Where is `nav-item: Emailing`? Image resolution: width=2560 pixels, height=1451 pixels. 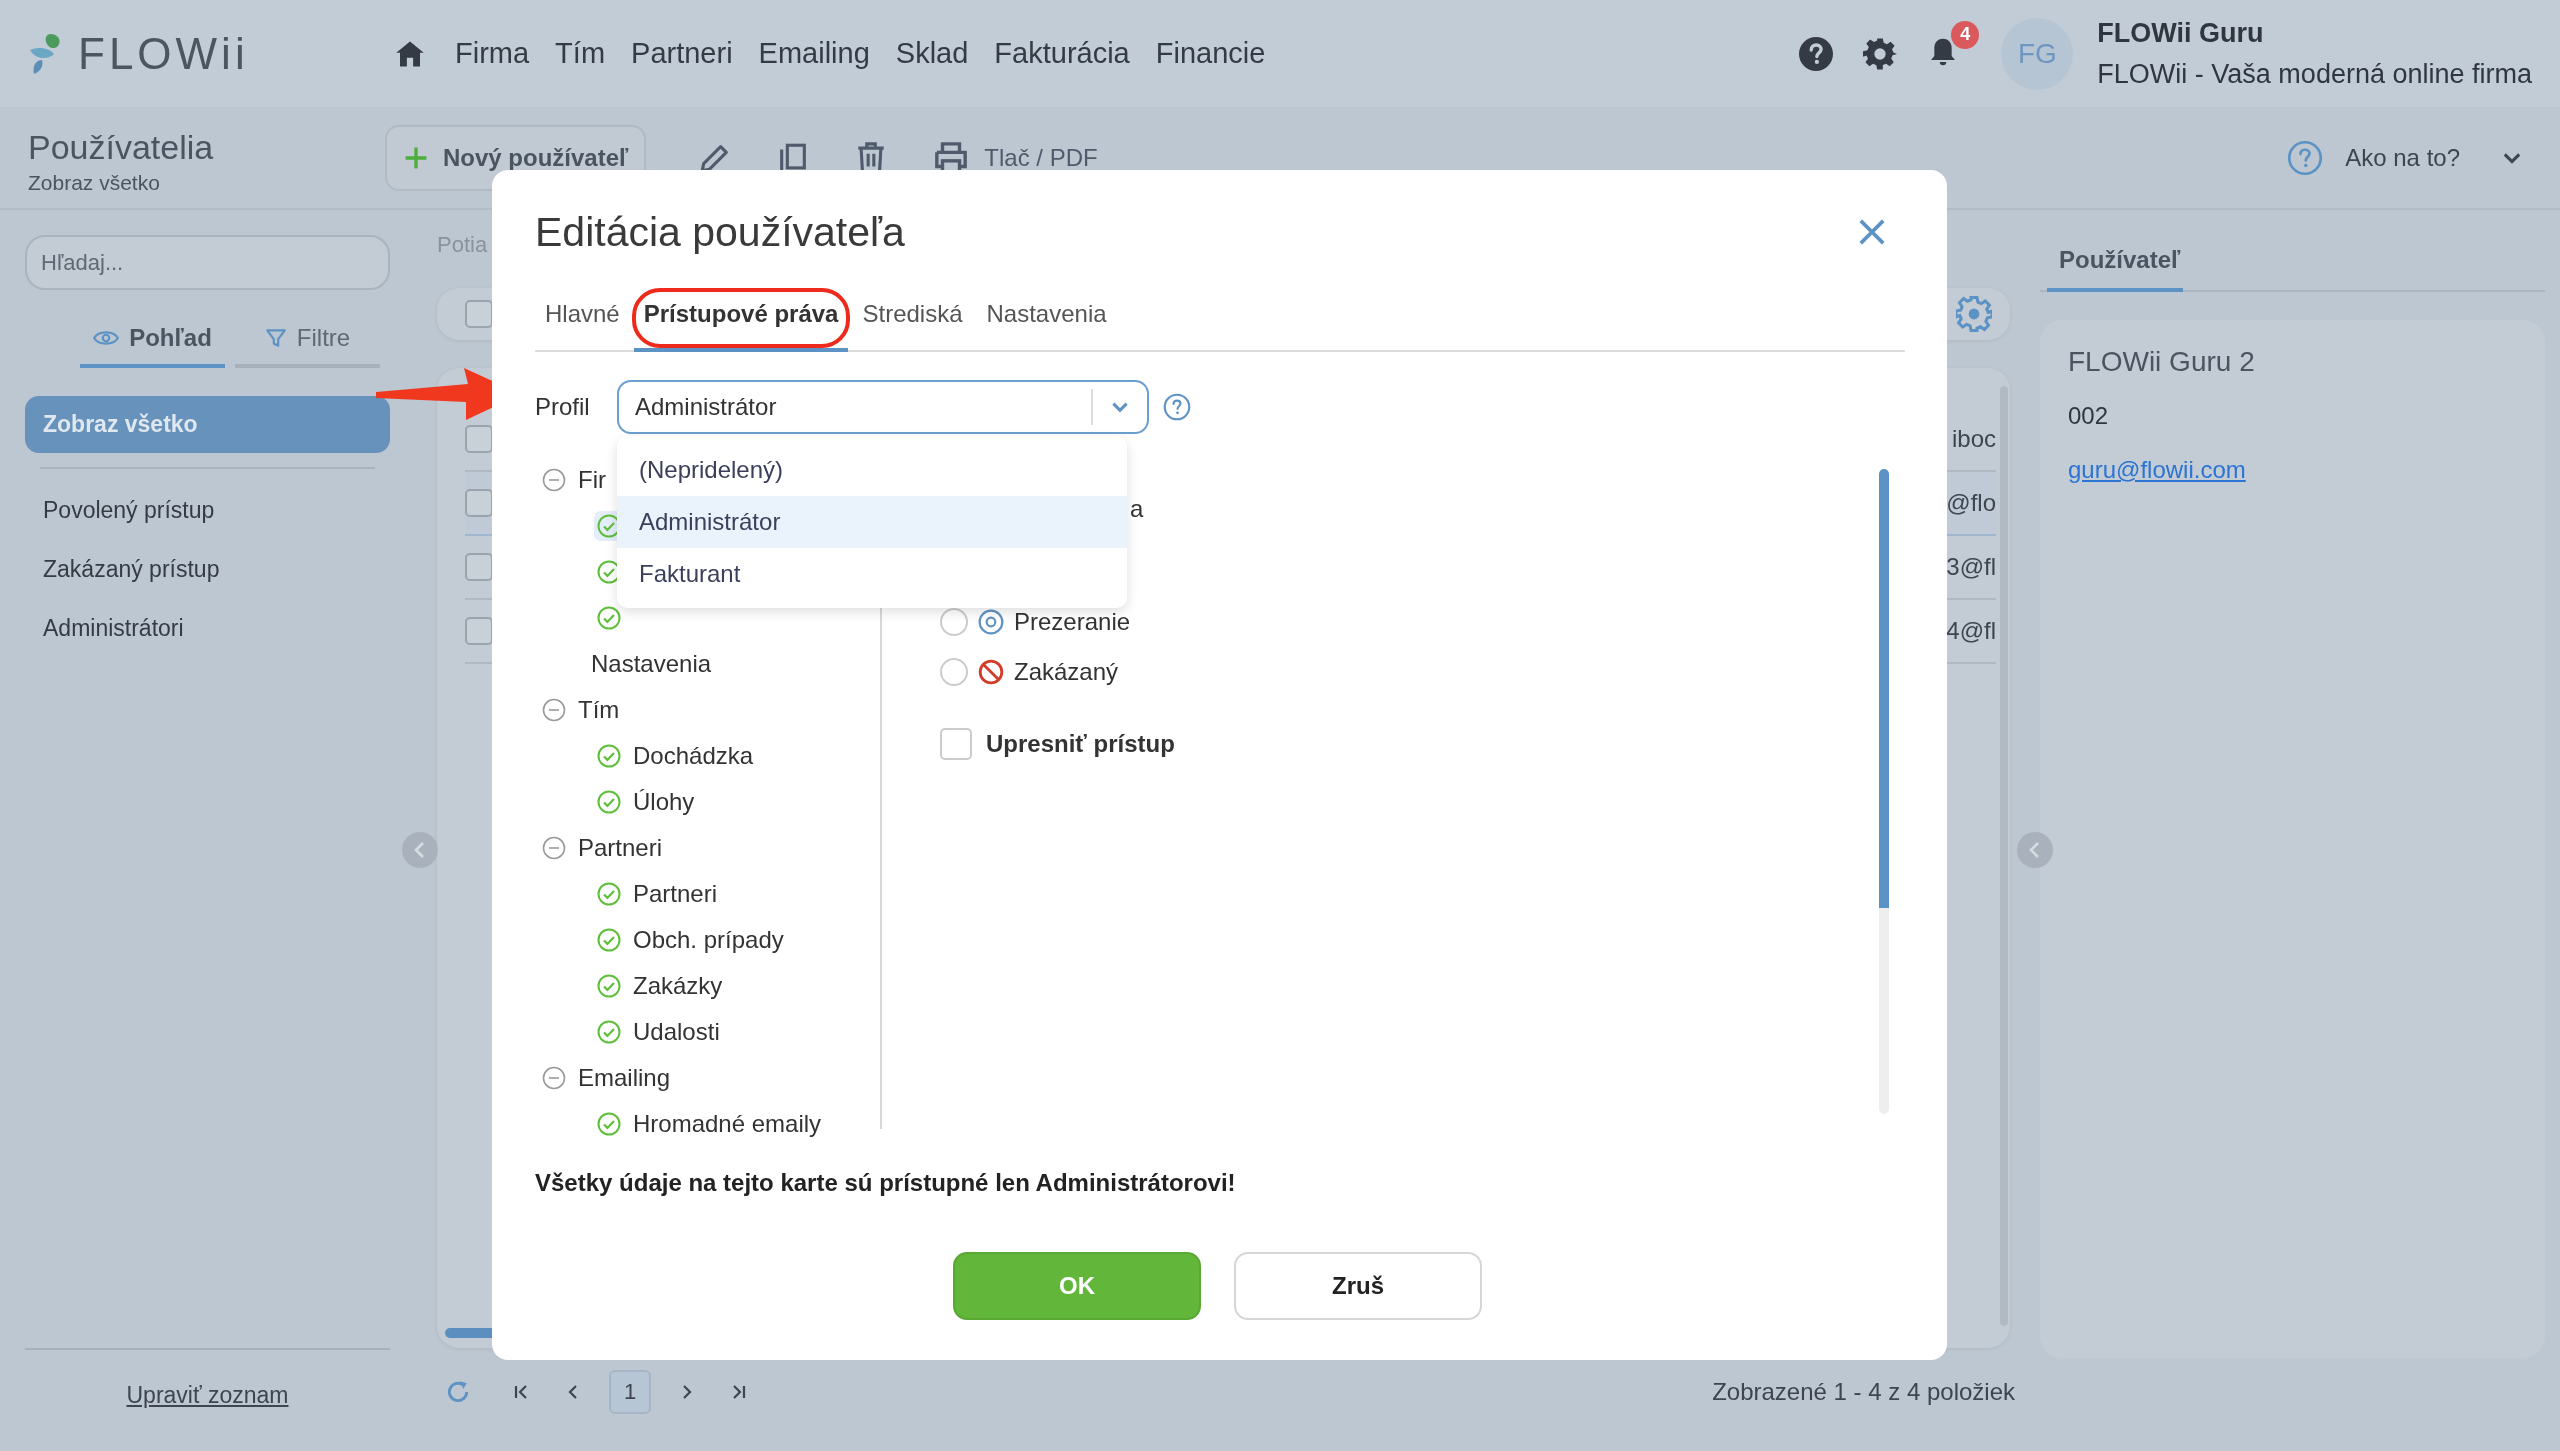 nav-item: Emailing is located at coordinates (814, 53).